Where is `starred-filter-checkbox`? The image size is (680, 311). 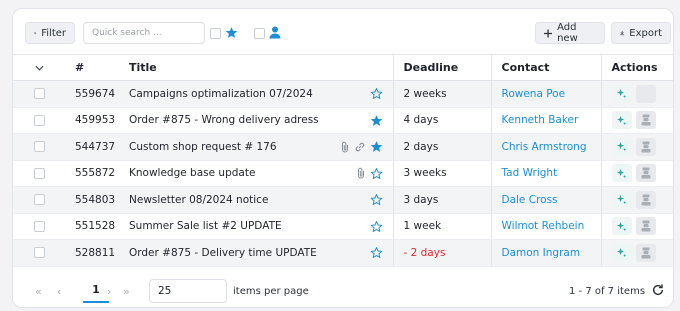
starred-filter-checkbox is located at coordinates (215, 33).